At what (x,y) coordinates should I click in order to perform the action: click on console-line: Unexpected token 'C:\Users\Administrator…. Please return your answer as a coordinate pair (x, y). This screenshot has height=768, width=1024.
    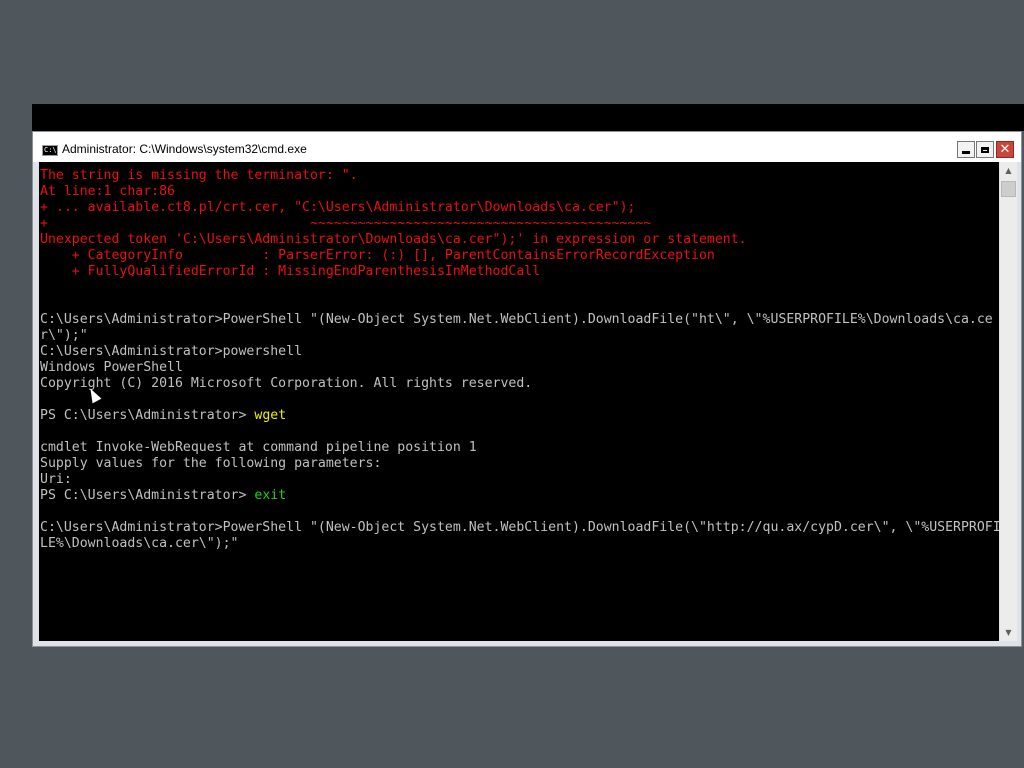
    Looking at the image, I should click on (519, 240).